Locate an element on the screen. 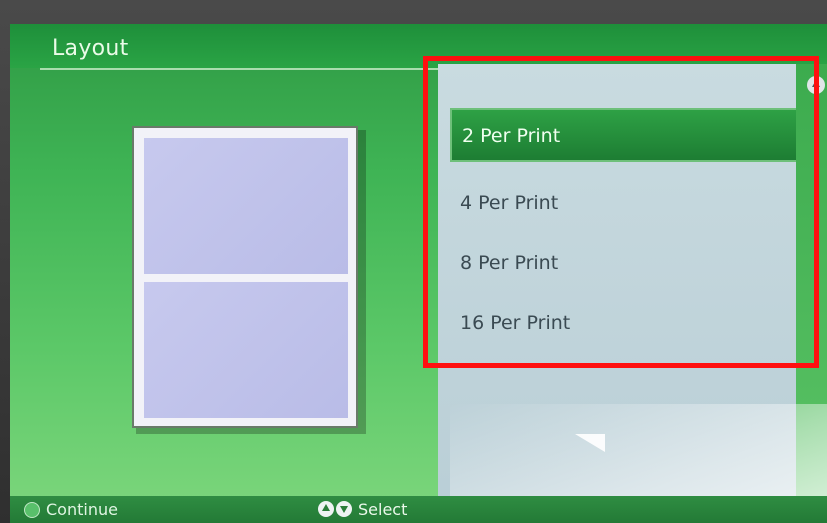  bottom-bar: Continue Select is located at coordinates (418, 509).